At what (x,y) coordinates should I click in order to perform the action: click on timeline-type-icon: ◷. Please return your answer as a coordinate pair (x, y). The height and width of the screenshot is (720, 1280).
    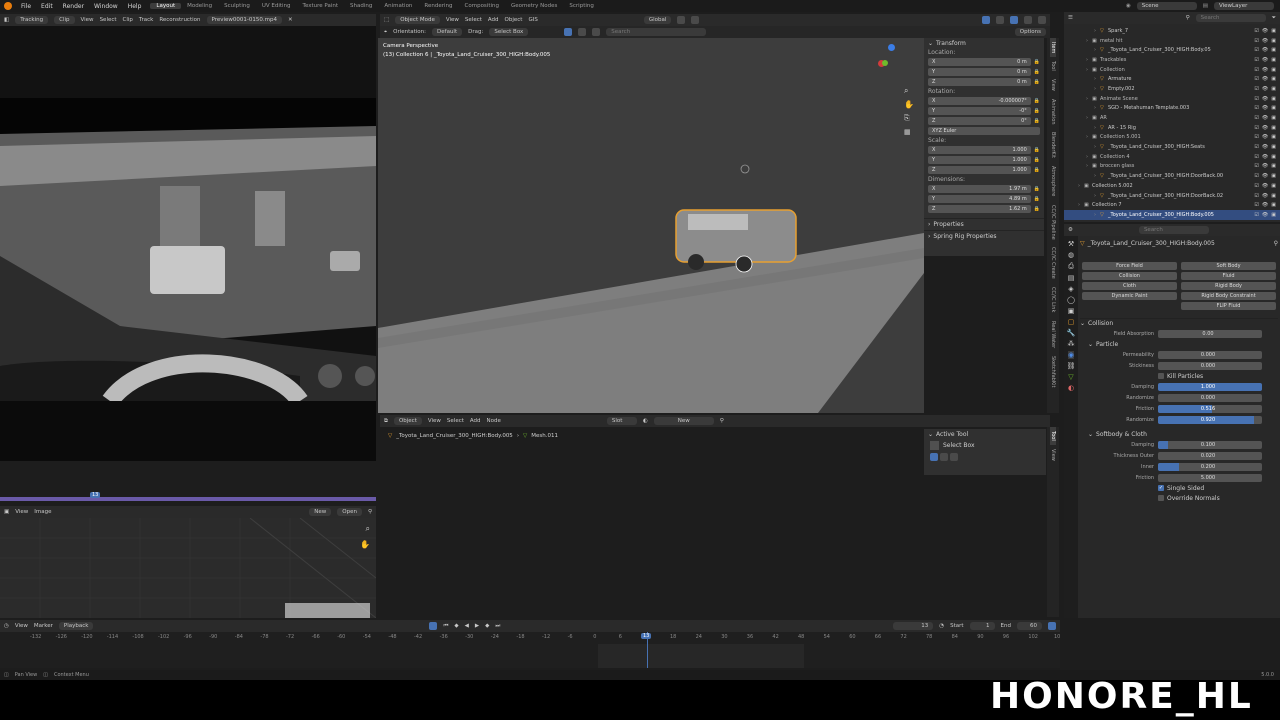
    Looking at the image, I should click on (6, 626).